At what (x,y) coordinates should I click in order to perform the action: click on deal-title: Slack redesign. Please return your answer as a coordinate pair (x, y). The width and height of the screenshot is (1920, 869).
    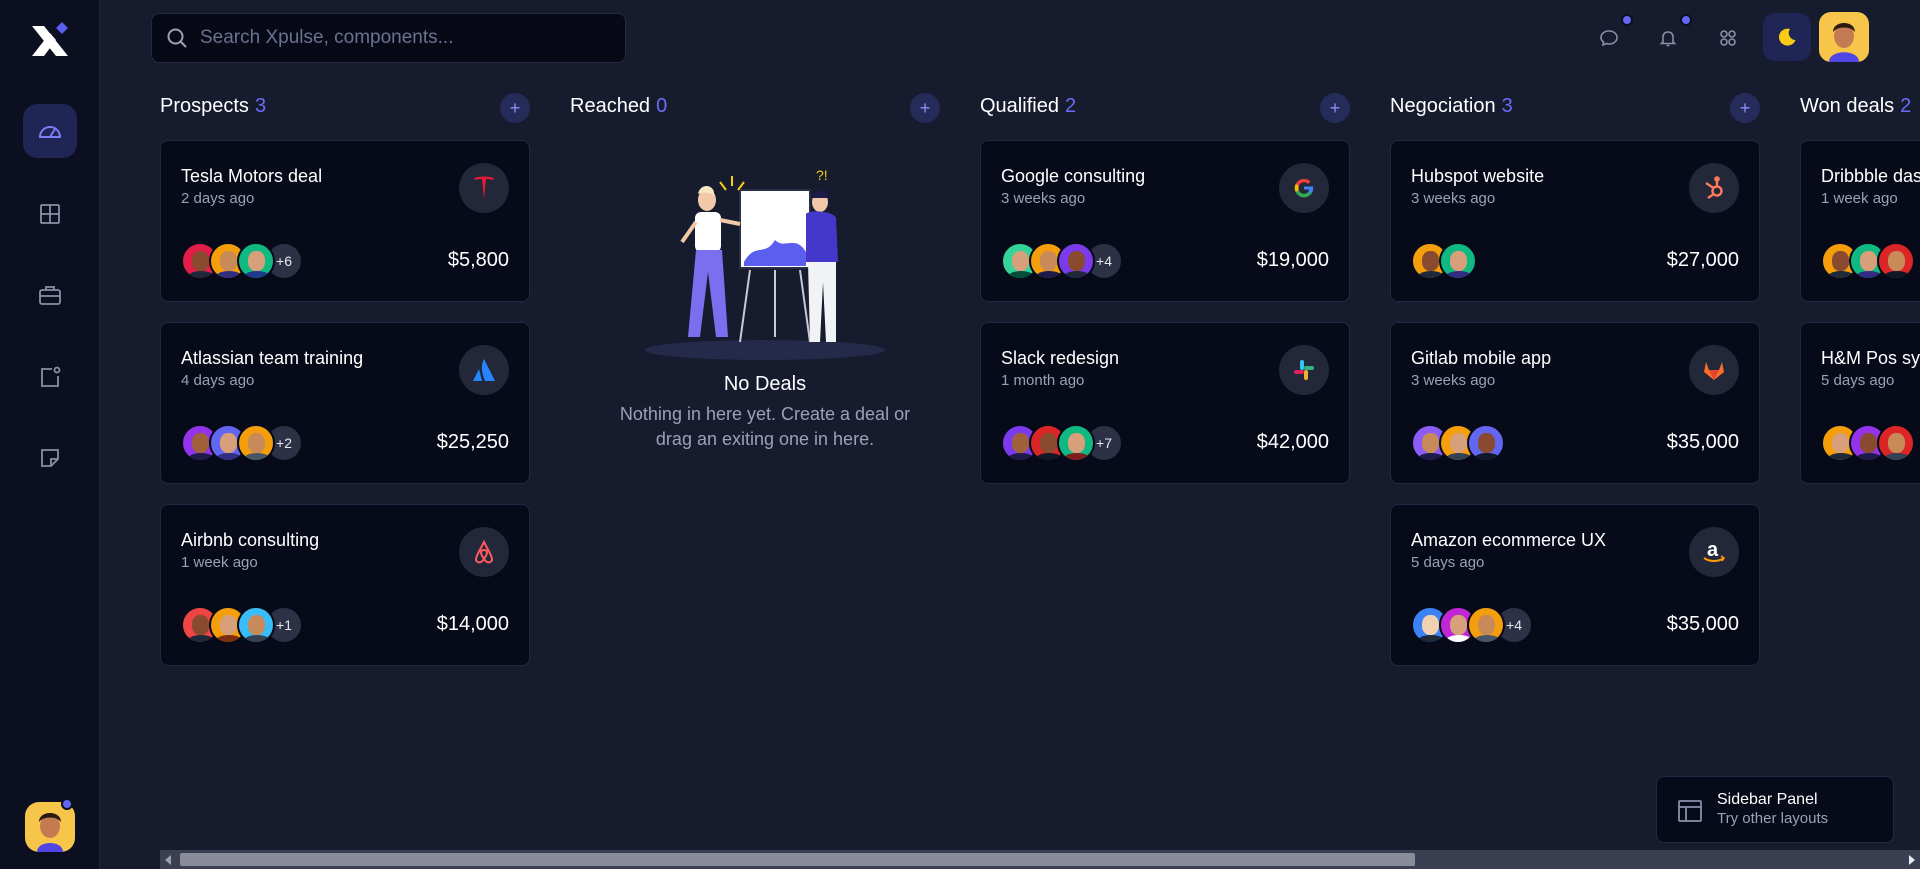
    Looking at the image, I should click on (1060, 358).